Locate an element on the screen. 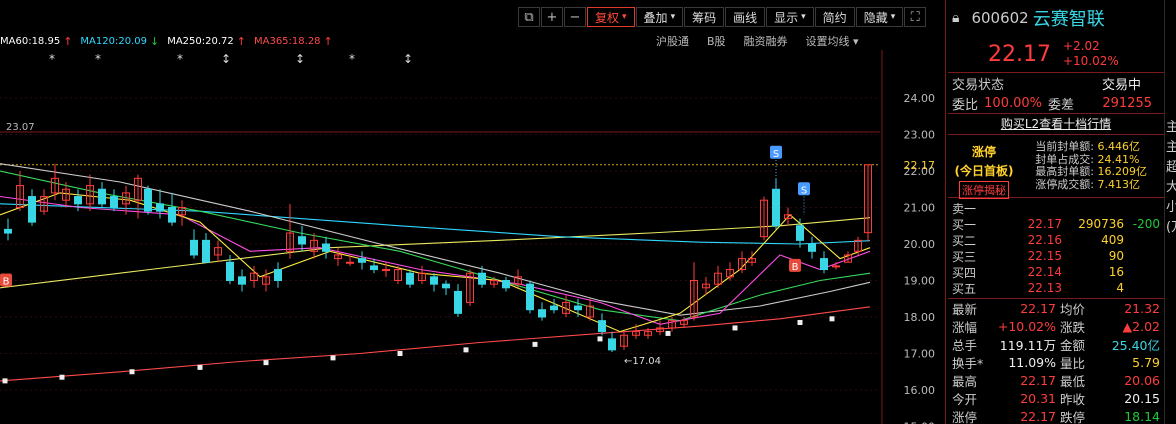 This screenshot has height=424, width=1176. stat-row: 涨幅 +10.02% 涨跌 ▲2.02 is located at coordinates (1056, 326).